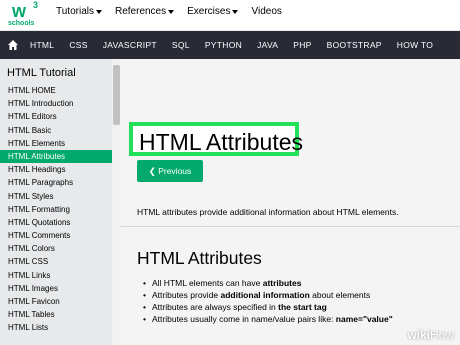 The height and width of the screenshot is (345, 460). I want to click on logo-mark: w, so click(19, 11).